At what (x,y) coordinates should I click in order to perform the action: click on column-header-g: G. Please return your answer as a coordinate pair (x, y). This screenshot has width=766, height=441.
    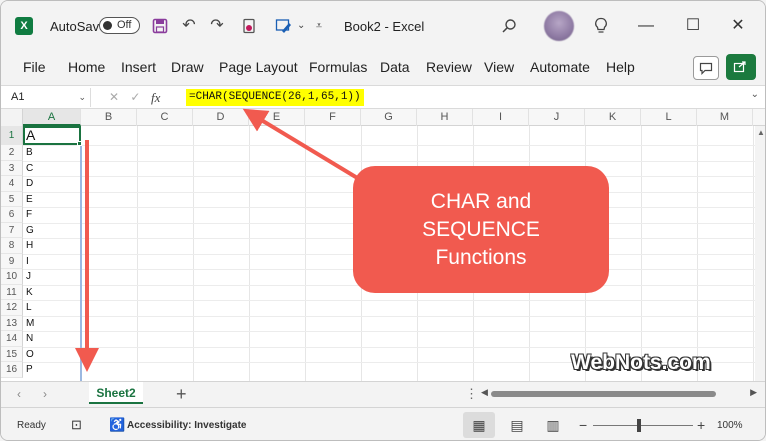
    Looking at the image, I should click on (389, 117).